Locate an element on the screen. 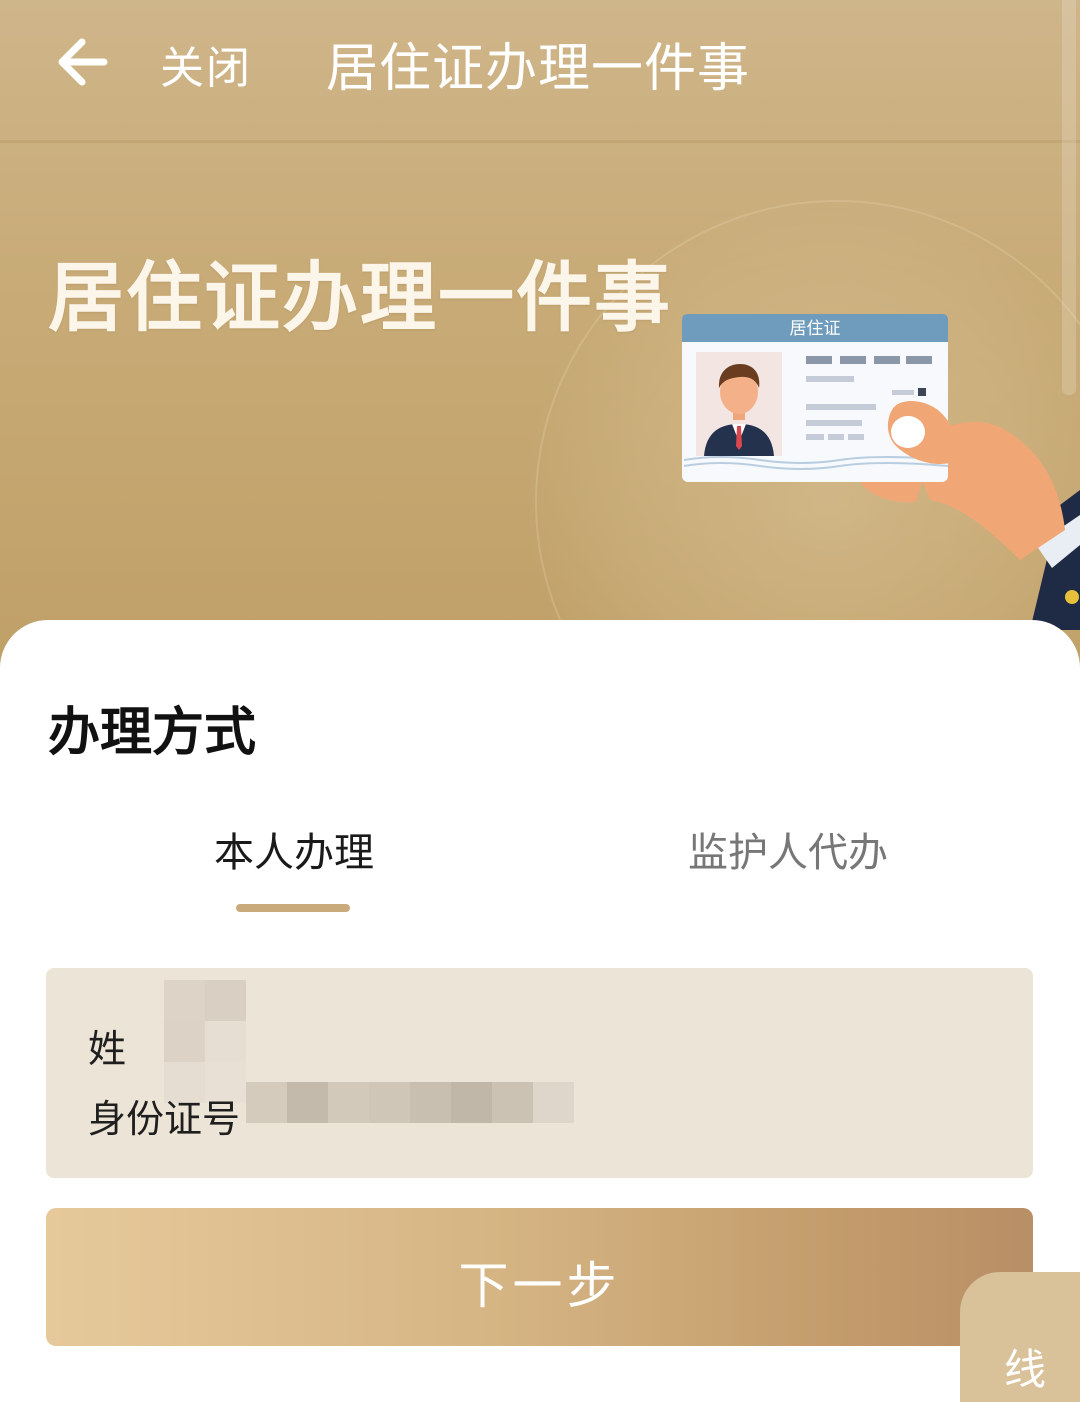 The width and height of the screenshot is (1080, 1402). section-title: 办理方式 is located at coordinates (152, 733).